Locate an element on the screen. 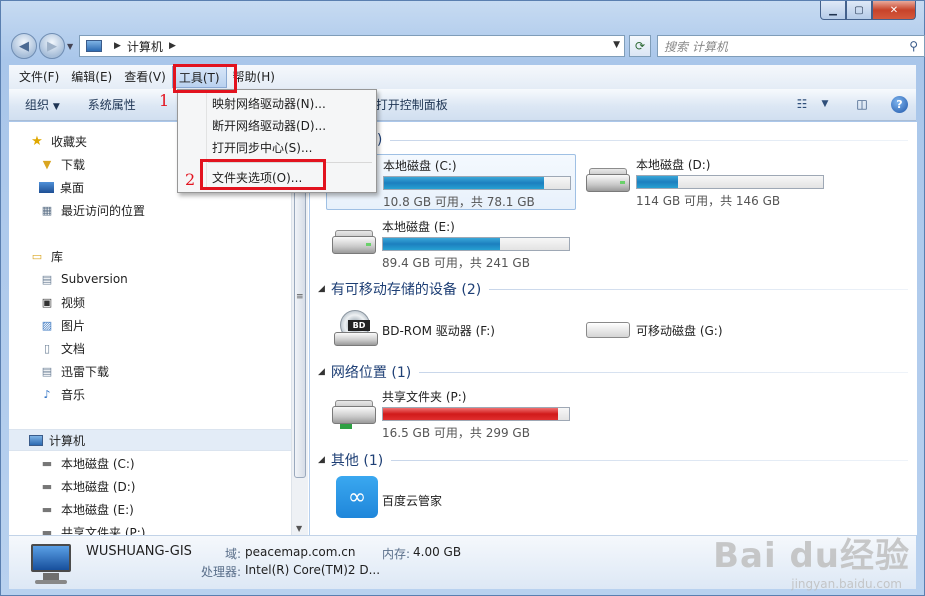 The width and height of the screenshot is (925, 596). command-bar: 组织 ▼ 系统属性 打开控制面板 ☷ ▼ ◫ ? is located at coordinates (462, 105).